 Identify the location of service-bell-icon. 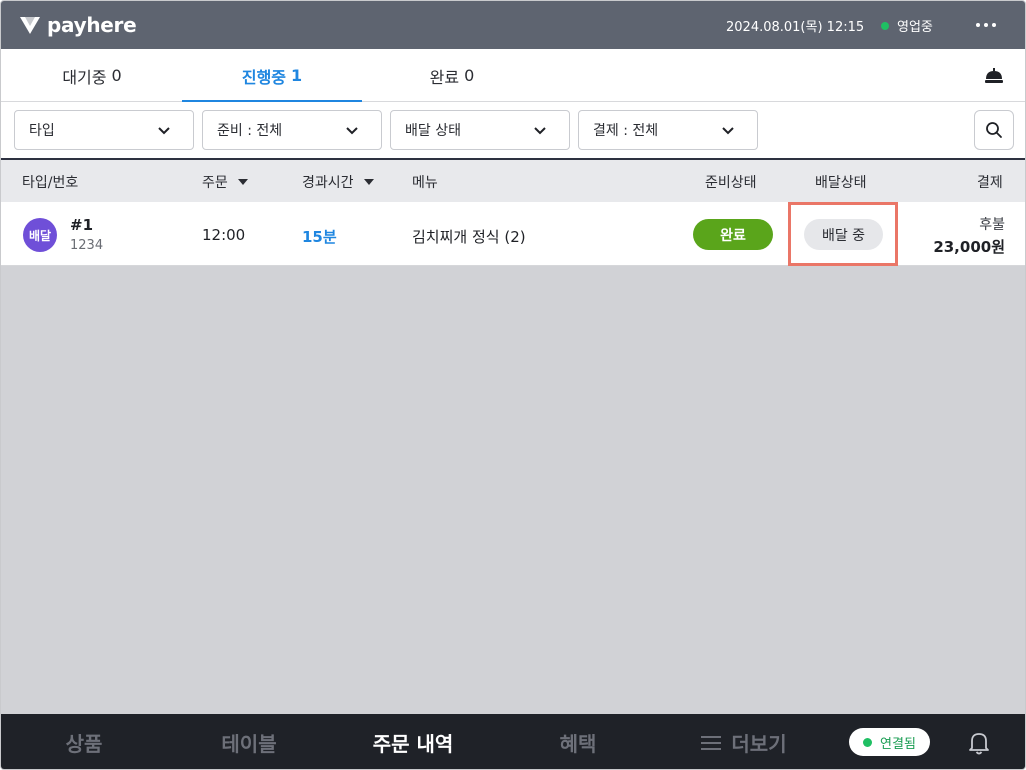
(994, 75).